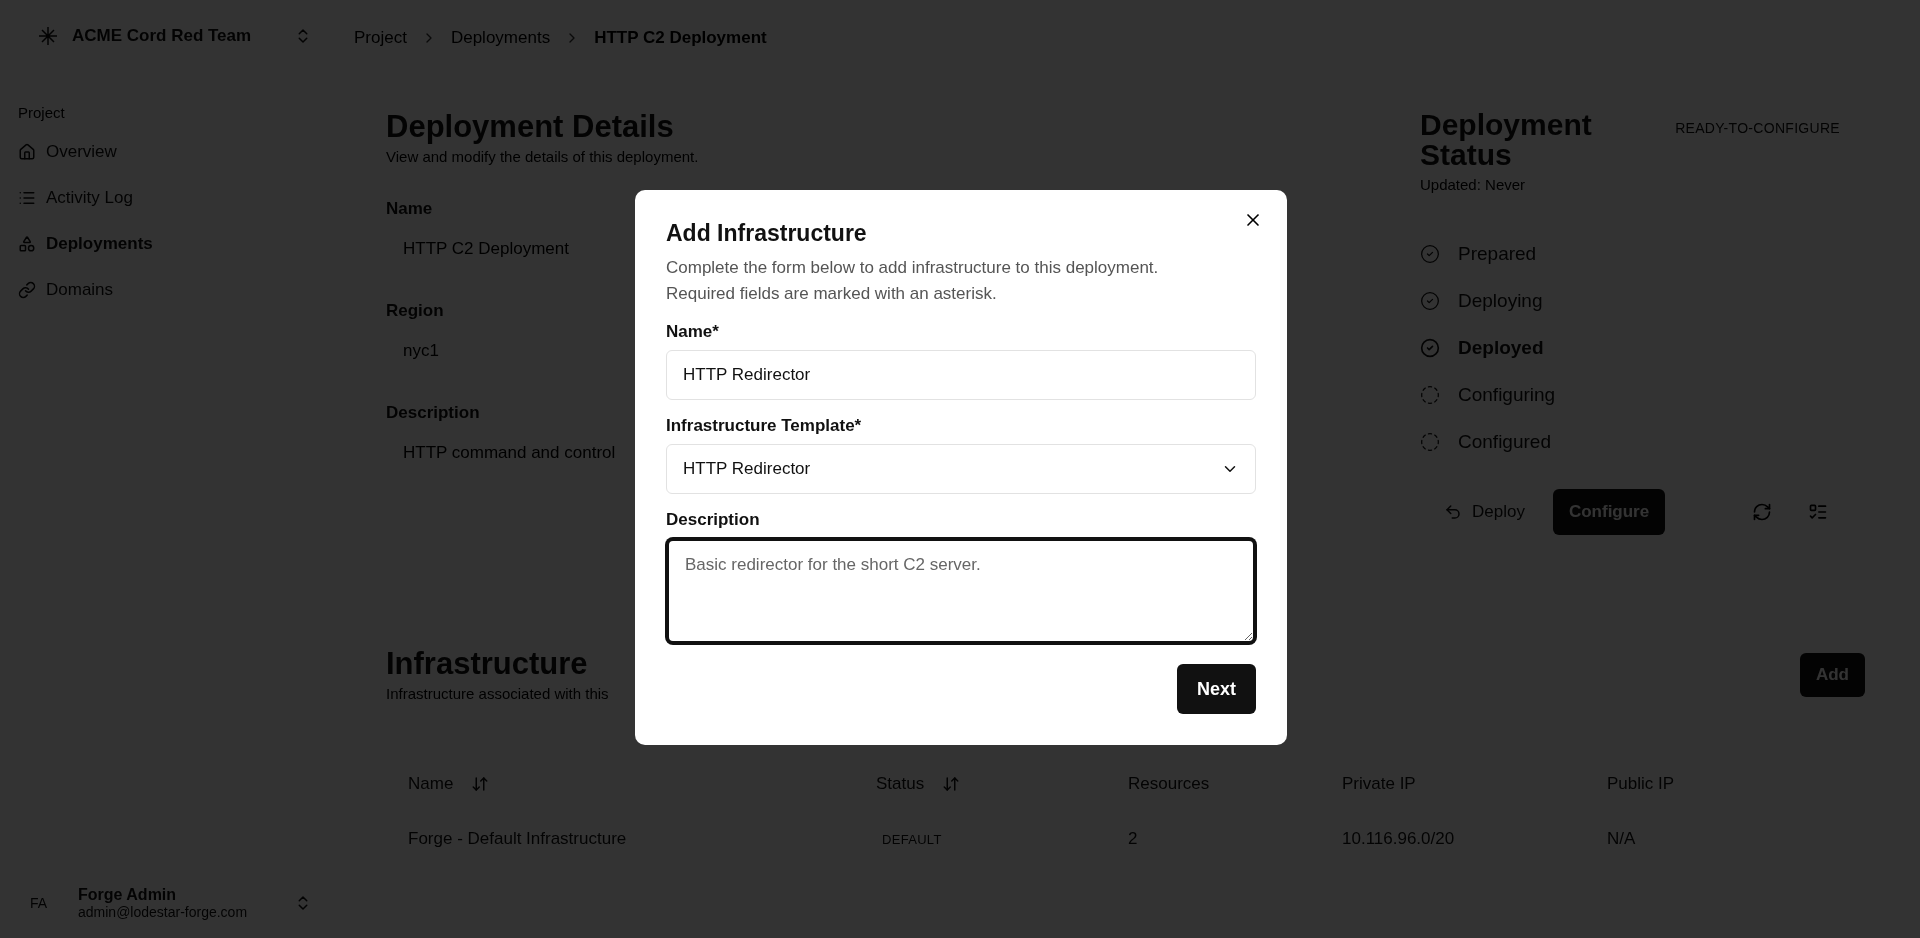 The height and width of the screenshot is (938, 1920). I want to click on field-label: Description, so click(713, 520).